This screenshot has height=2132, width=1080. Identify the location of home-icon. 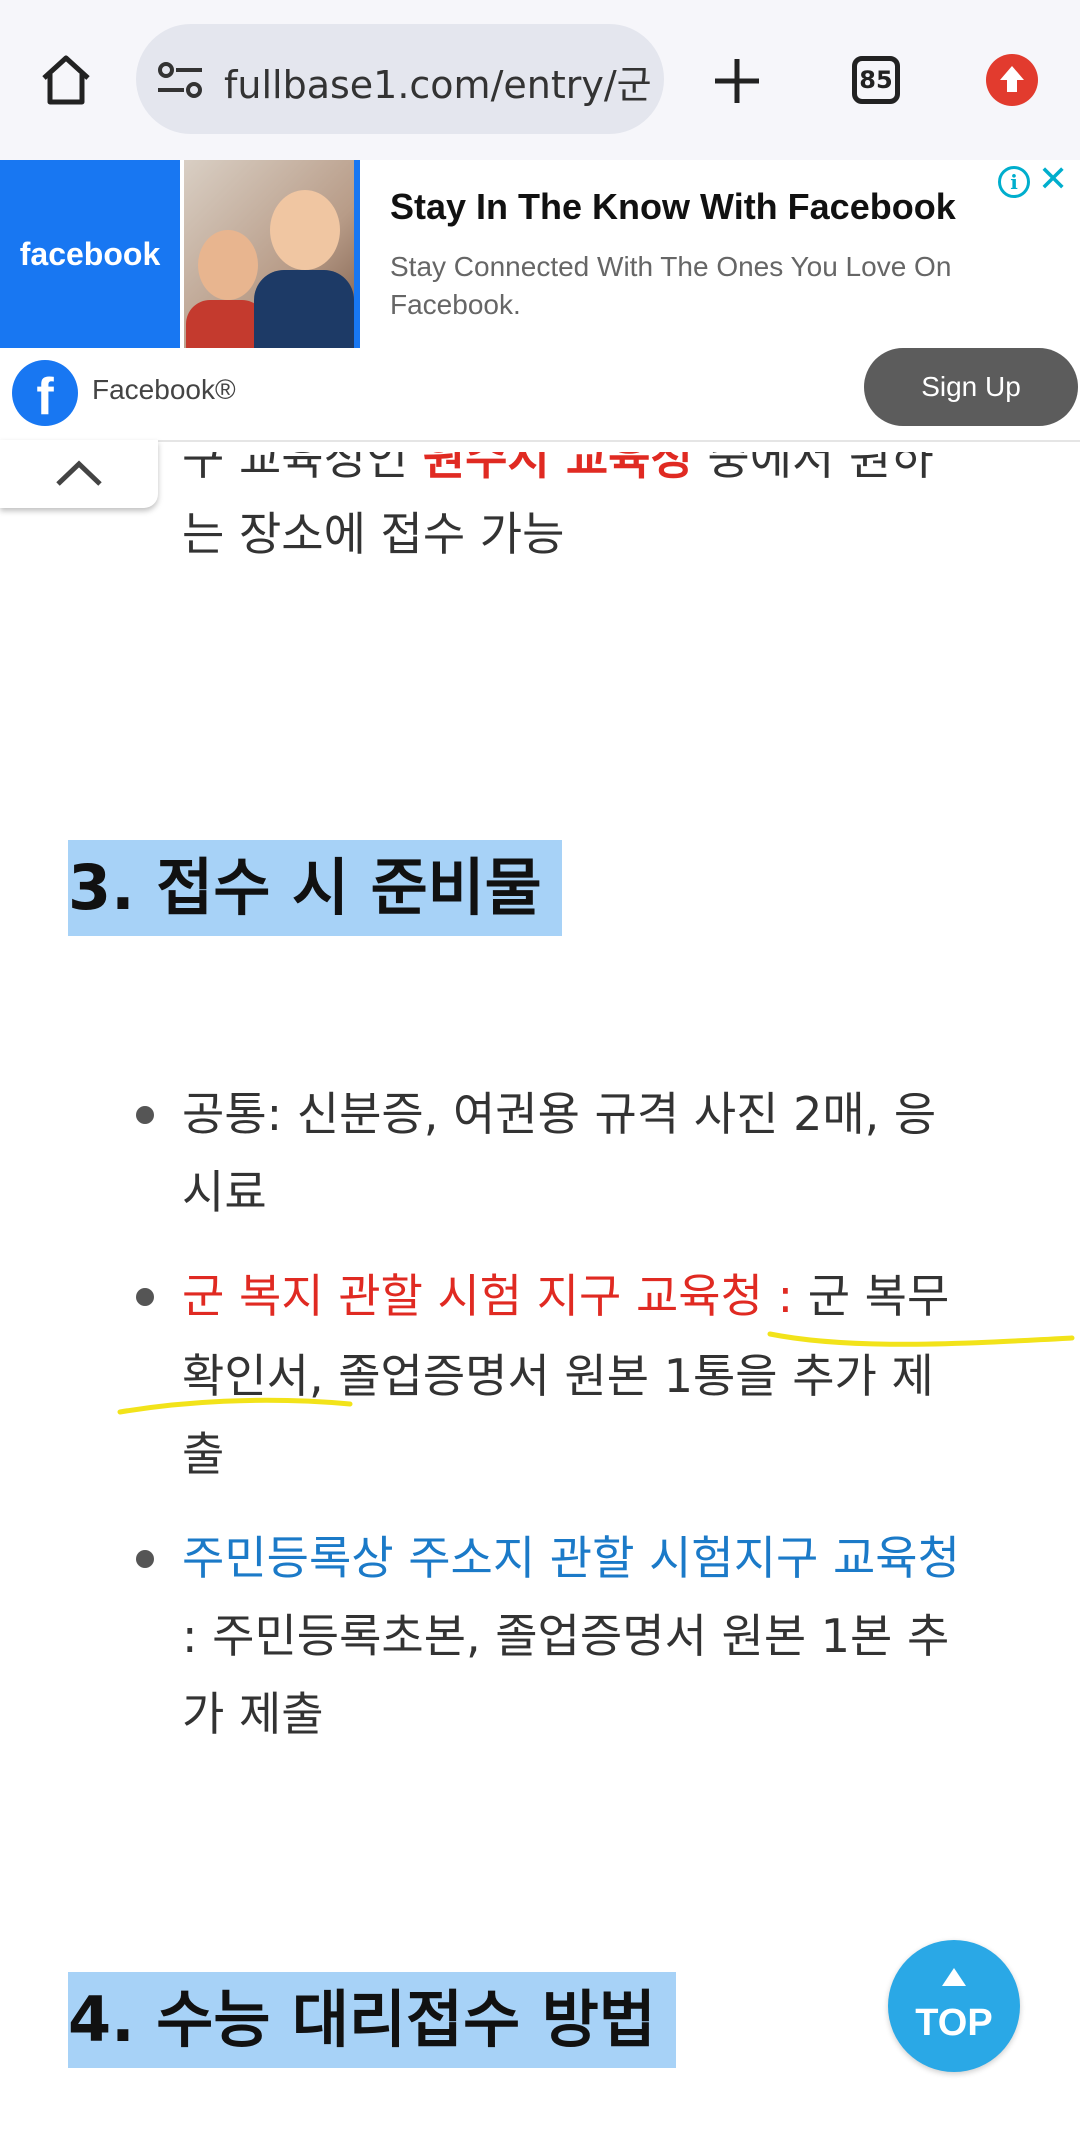
(66, 80).